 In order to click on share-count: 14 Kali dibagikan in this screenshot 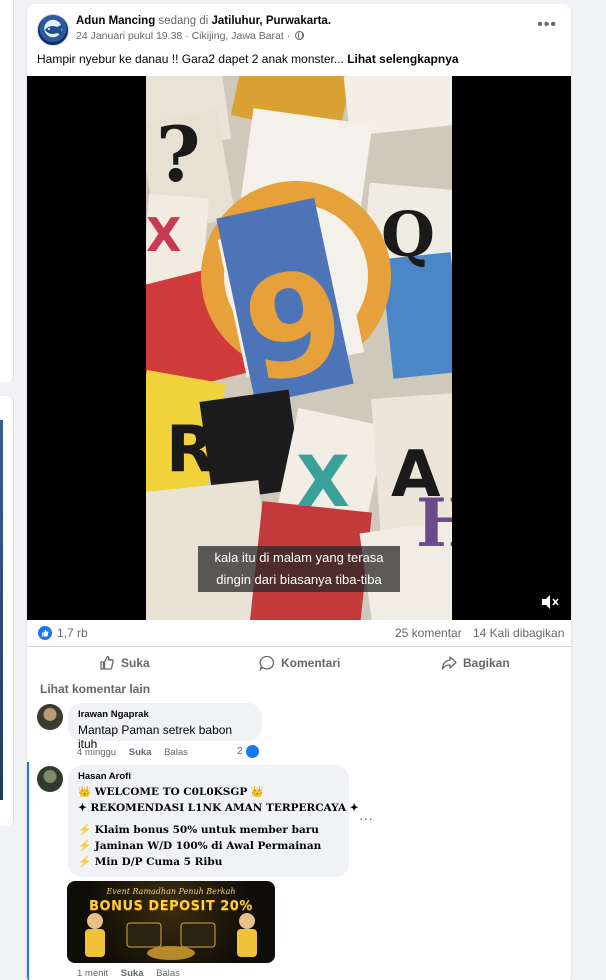, I will do `click(518, 633)`.